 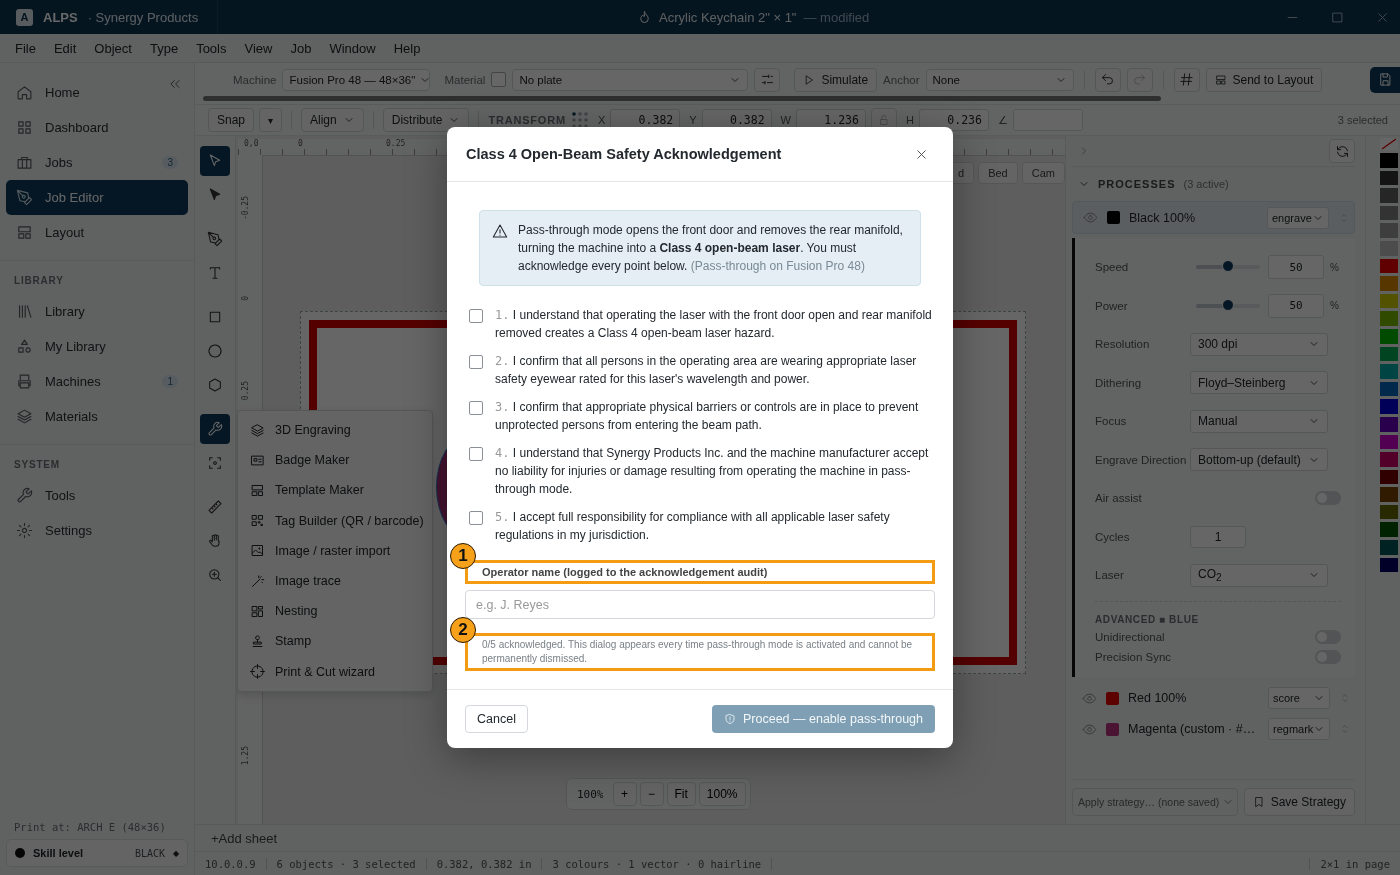 What do you see at coordinates (426, 120) in the screenshot?
I see `distribute-button: Distribute` at bounding box center [426, 120].